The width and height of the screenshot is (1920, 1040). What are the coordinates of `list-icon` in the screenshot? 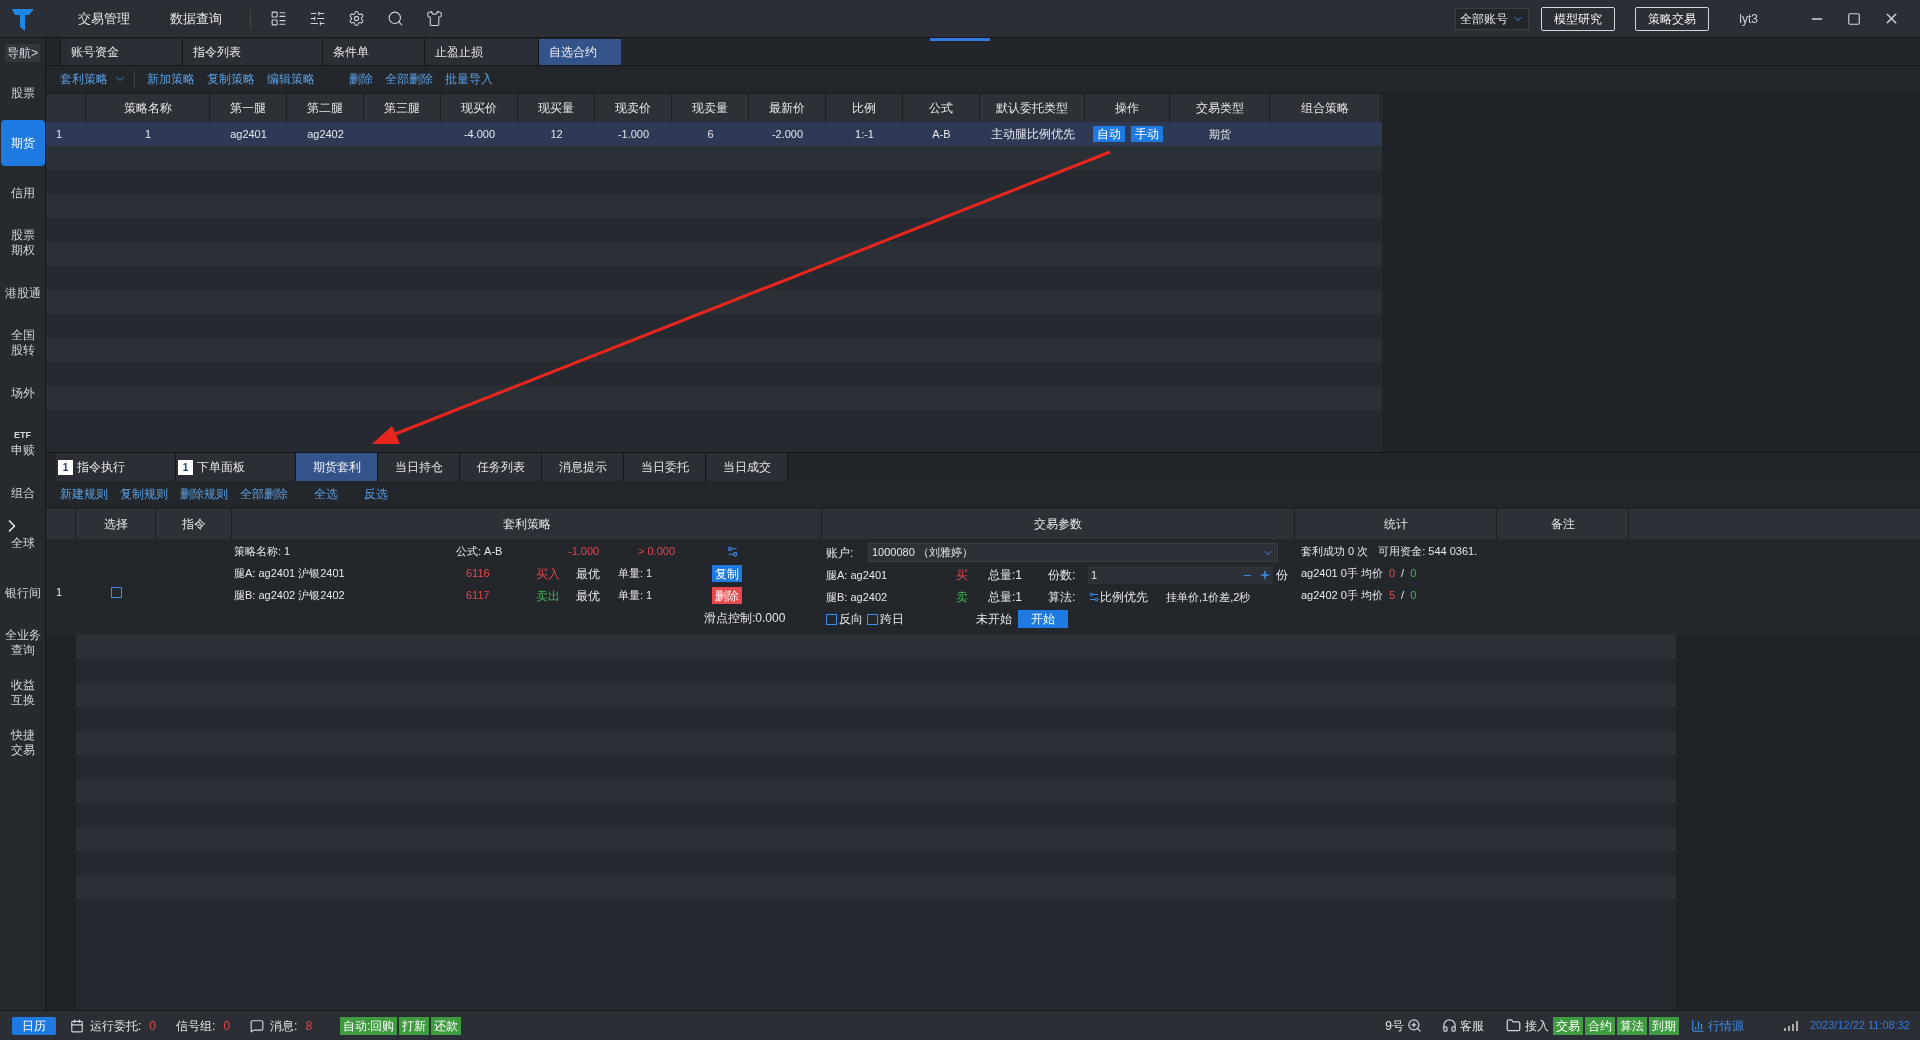 It's located at (278, 18).